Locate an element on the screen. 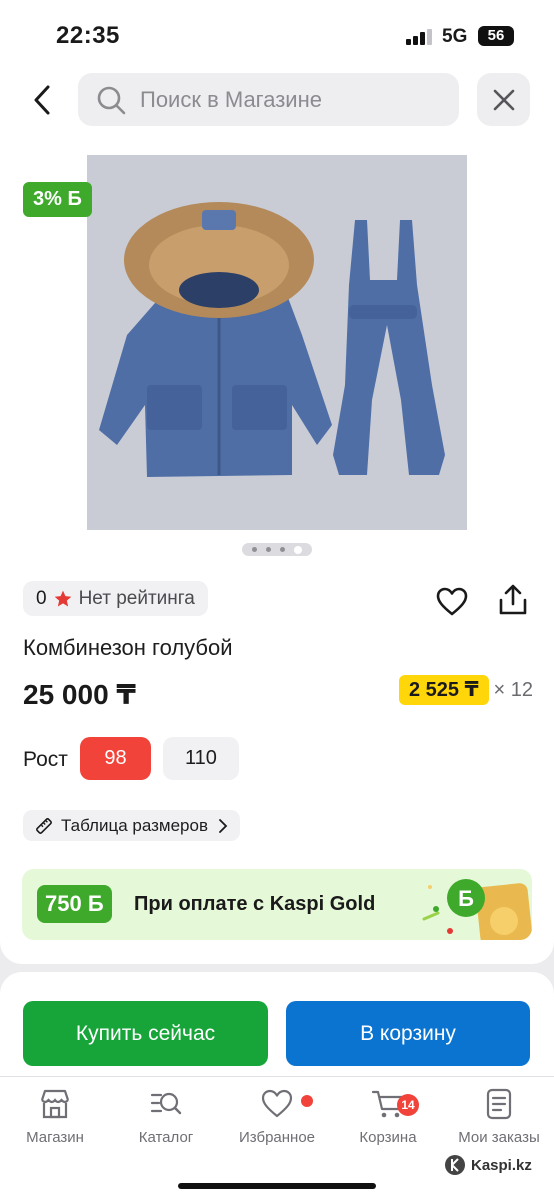 This screenshot has width=554, height=1200. buy-now-button: Купить сейчас is located at coordinates (145, 1033).